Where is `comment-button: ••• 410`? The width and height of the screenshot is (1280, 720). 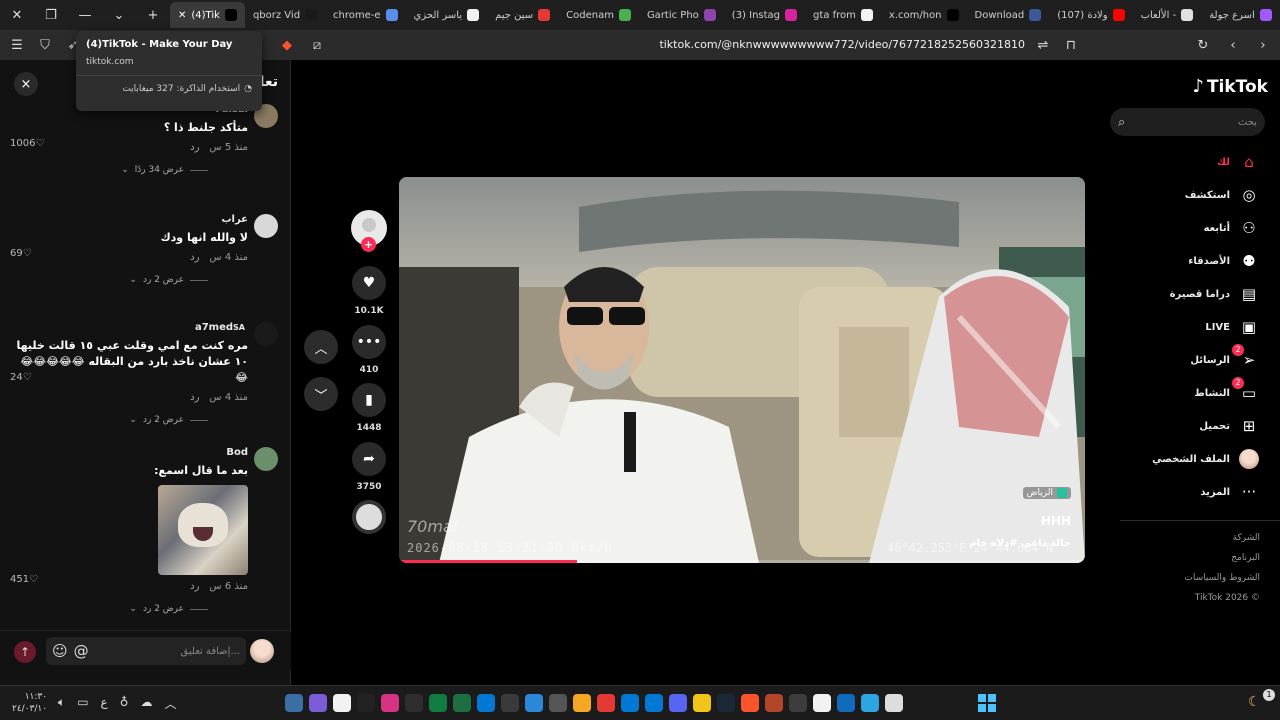
comment-button: ••• 410 is located at coordinates (369, 350).